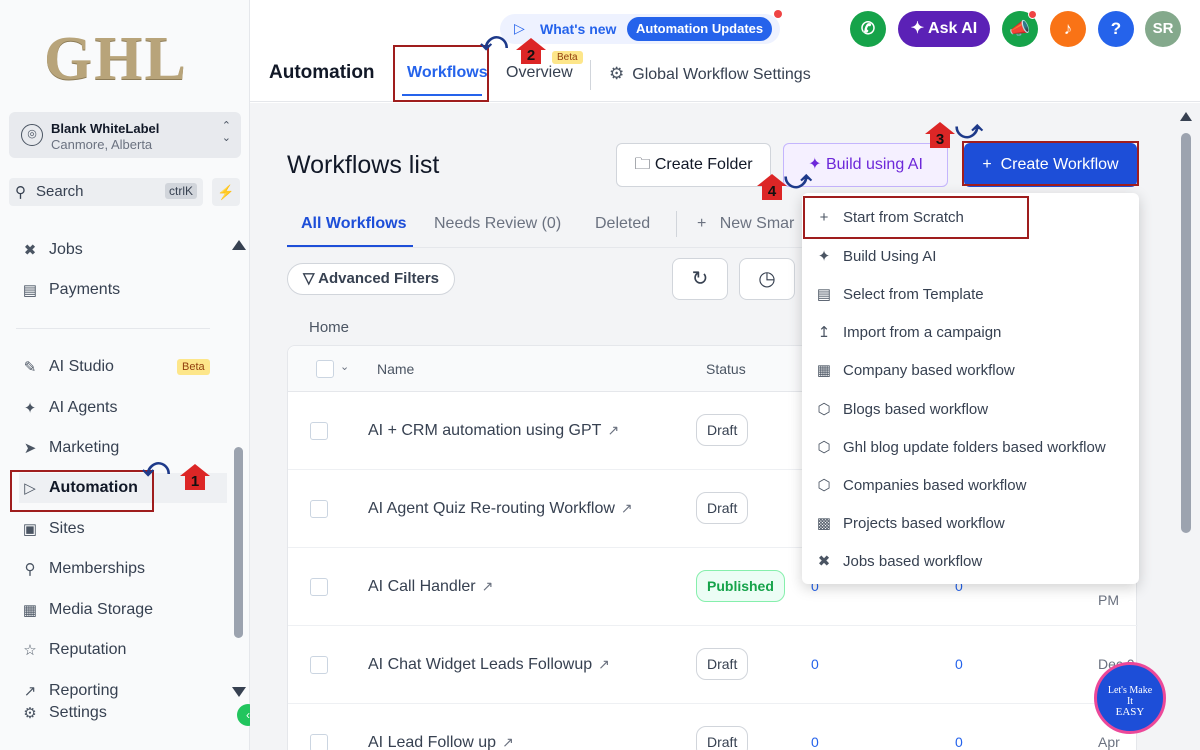 Image resolution: width=1200 pixels, height=750 pixels. Describe the element at coordinates (226, 132) in the screenshot. I see `chevron-updown-icon: ⌃ ⌄` at that location.